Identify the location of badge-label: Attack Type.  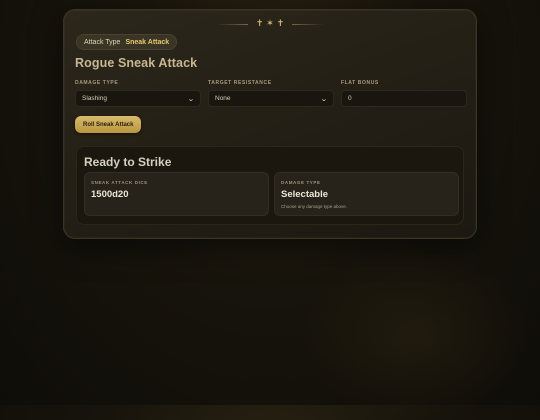
(102, 42).